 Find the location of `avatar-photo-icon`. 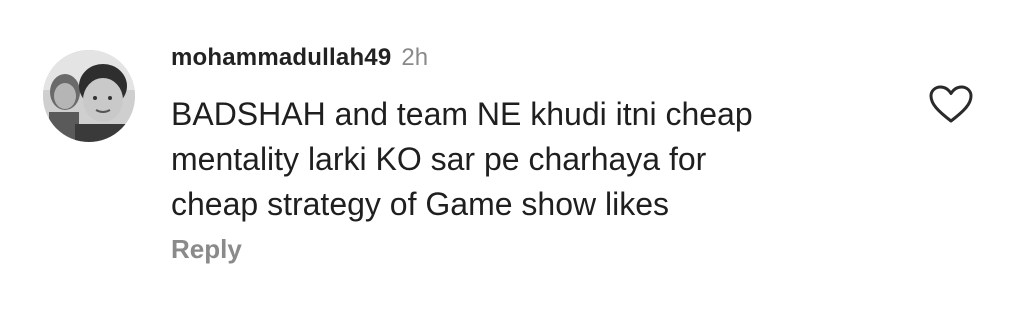

avatar-photo-icon is located at coordinates (89, 96).